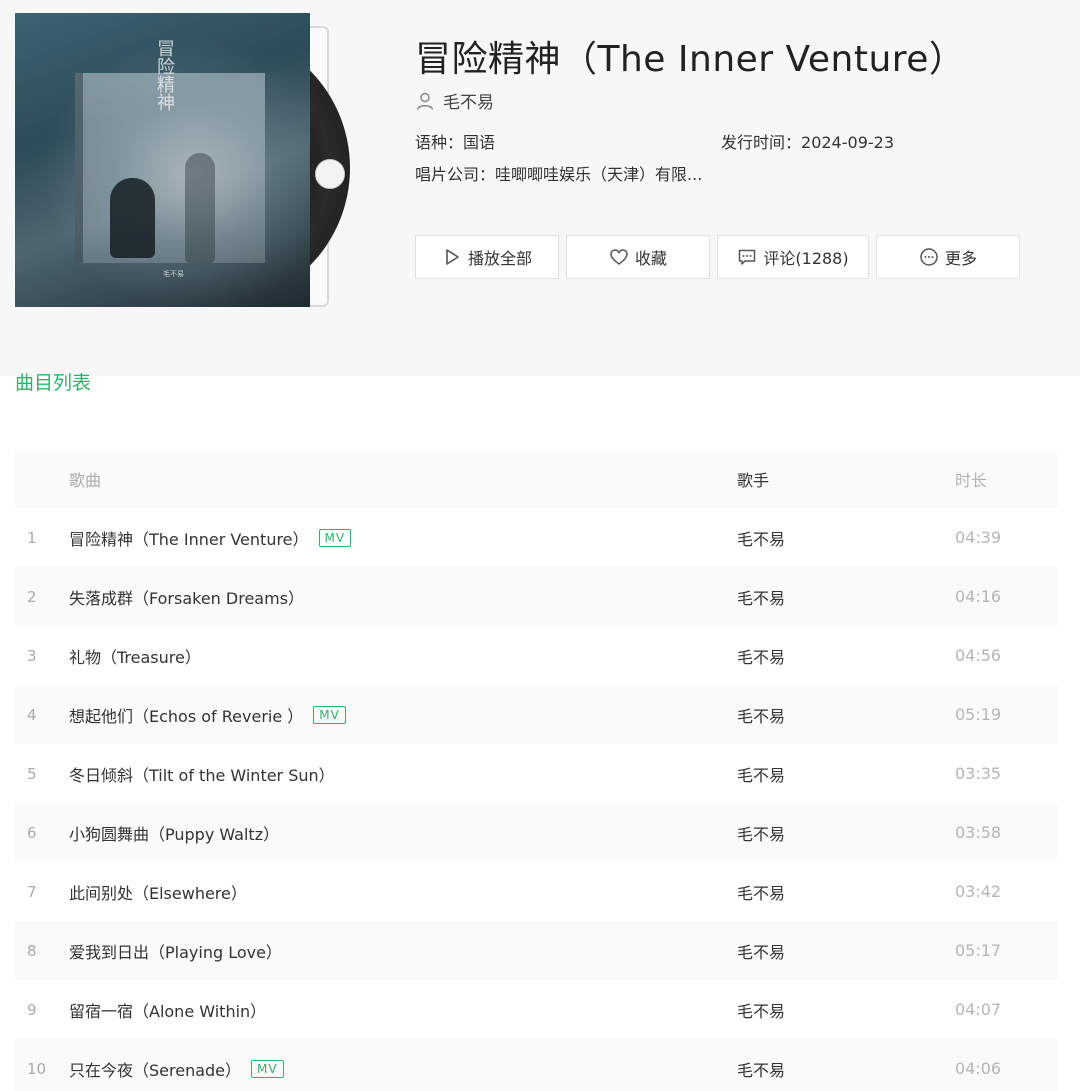  I want to click on track-row: 3 礼物（Treasure） 毛不易 04:56, so click(536, 655).